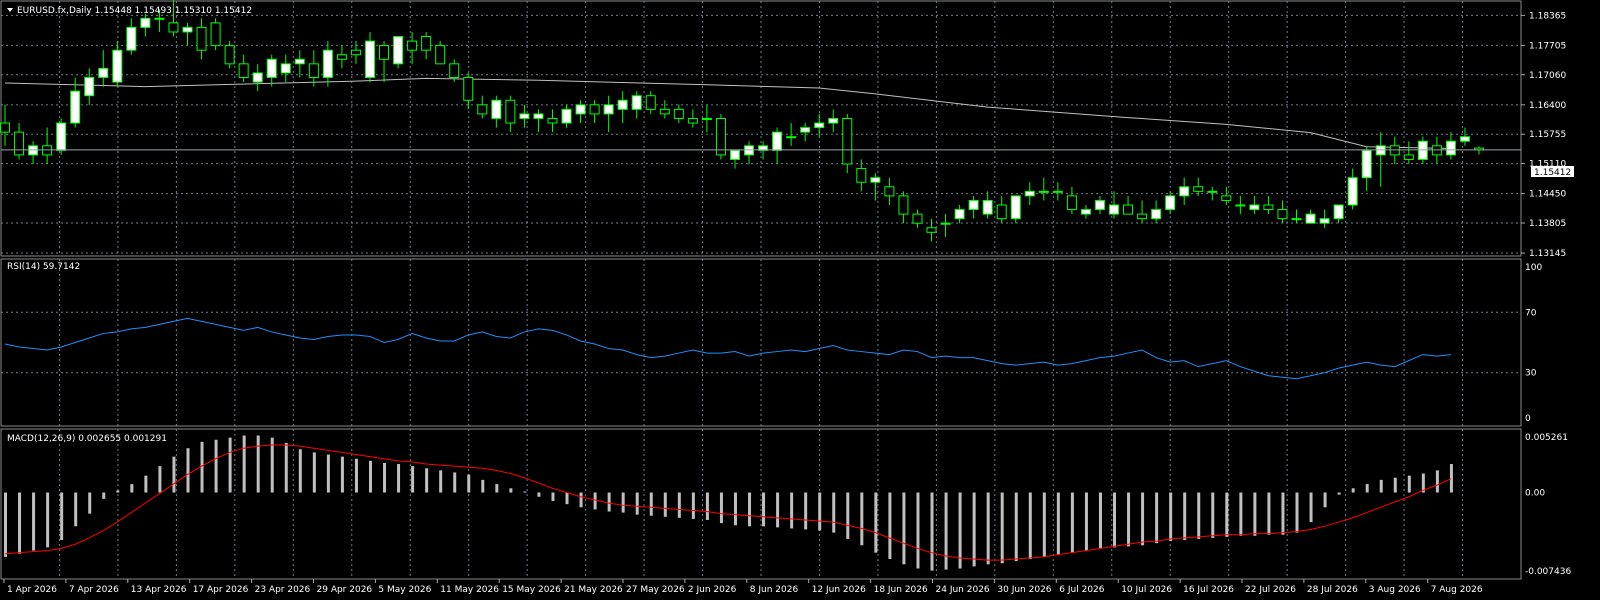 Image resolution: width=1600 pixels, height=600 pixels. Describe the element at coordinates (404, 590) in the screenshot. I see `date-tick-label: 5 May 2026` at that location.